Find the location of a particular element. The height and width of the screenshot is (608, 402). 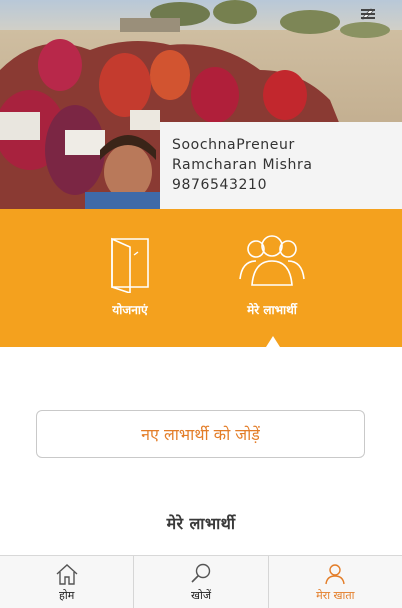

nav-my-account-label: मेरा खाता is located at coordinates (335, 595).